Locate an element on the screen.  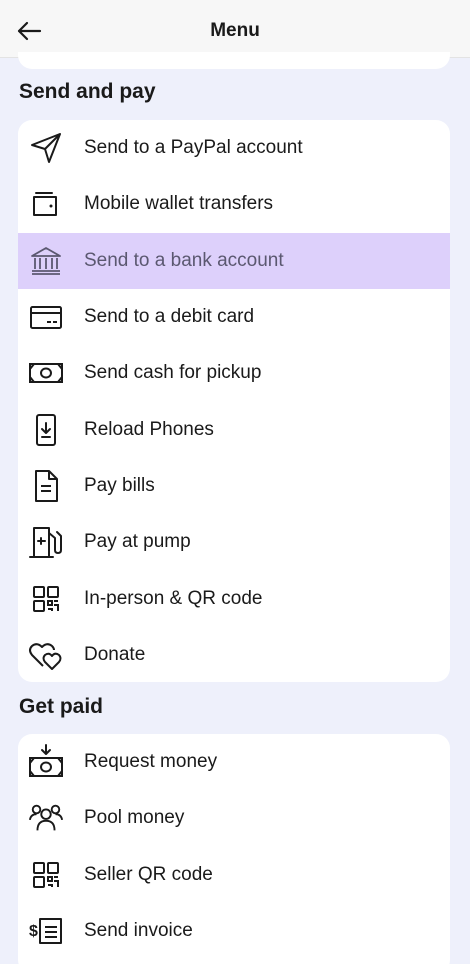
menu-item-label: Pay bills is located at coordinates (119, 485).